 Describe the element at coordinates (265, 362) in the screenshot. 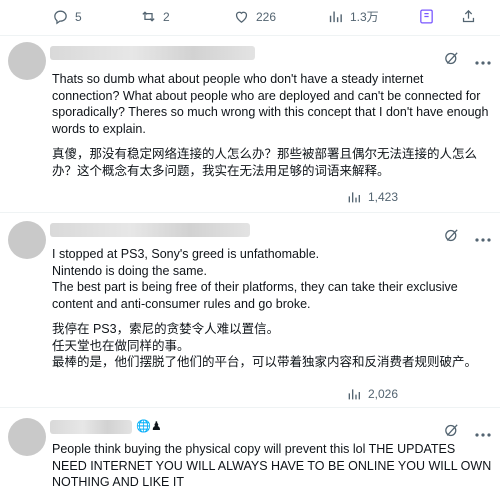

I see `tweet-line-zh: 最棒的是，他们摆脱了他们的平台，可以带着独家内容和反消费者规则破产。` at that location.